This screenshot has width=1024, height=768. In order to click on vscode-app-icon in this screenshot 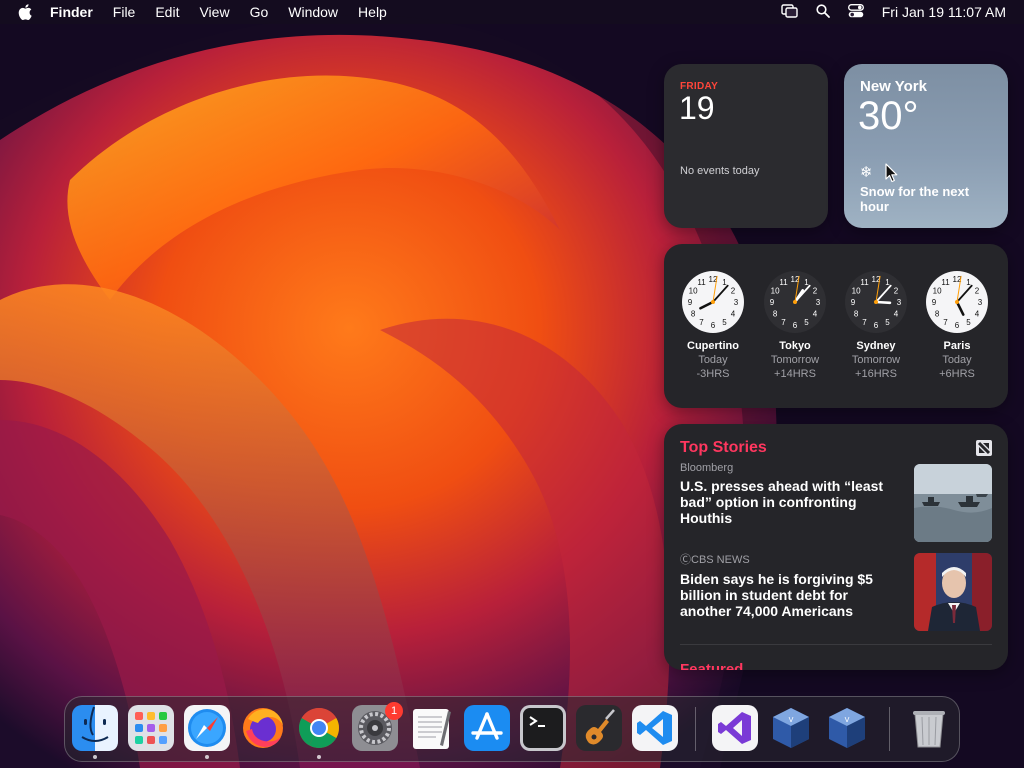, I will do `click(655, 728)`.